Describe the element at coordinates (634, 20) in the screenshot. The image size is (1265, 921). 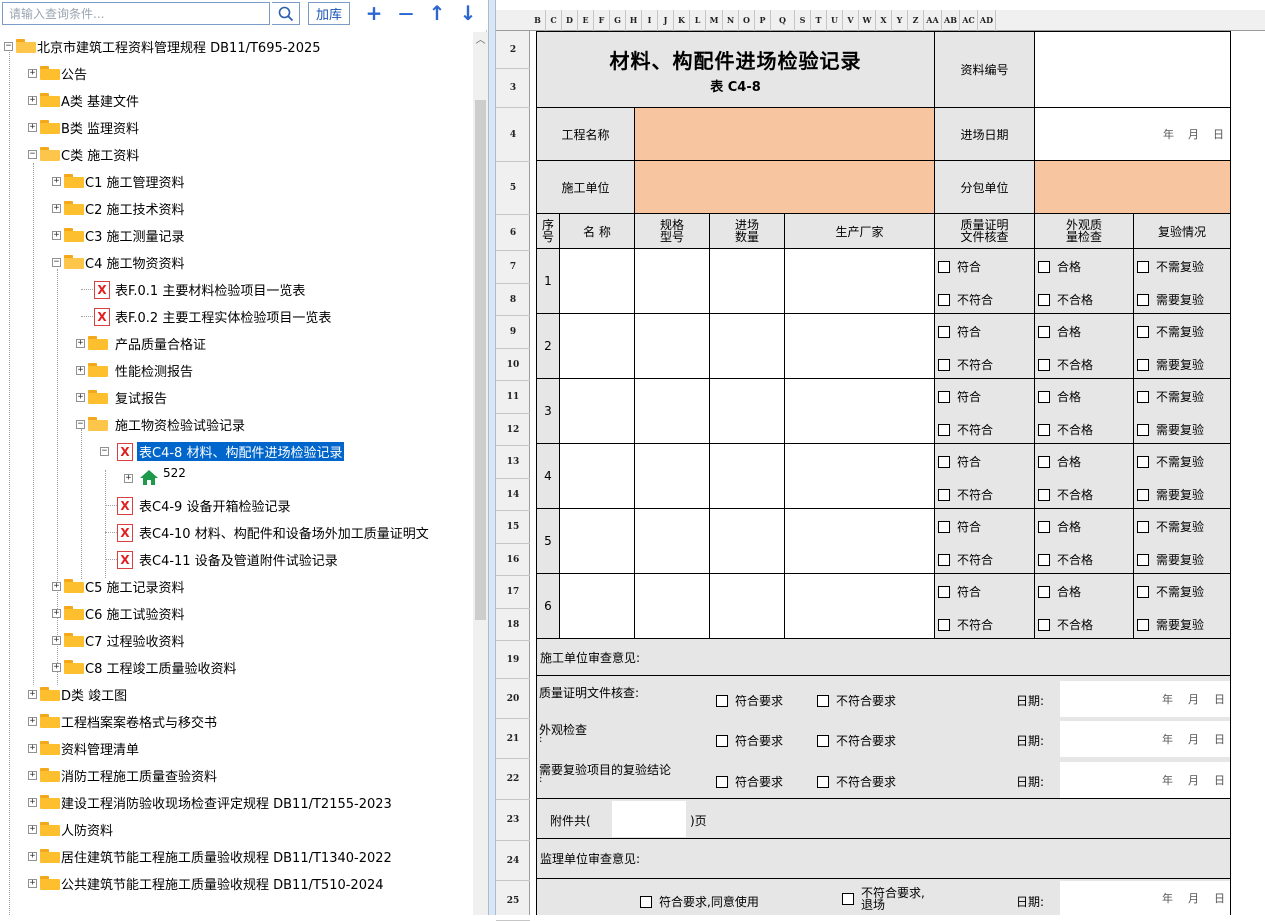
I see `column-header: H` at that location.